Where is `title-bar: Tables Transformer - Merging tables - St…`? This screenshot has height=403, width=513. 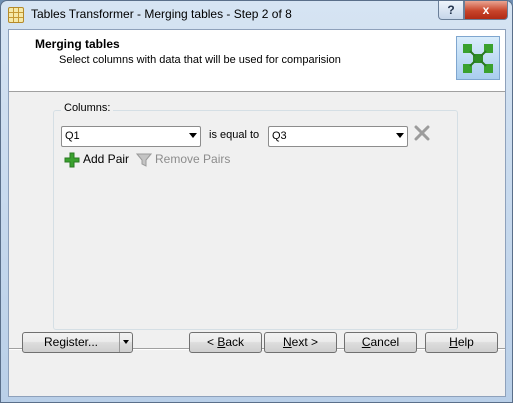
title-bar: Tables Transformer - Merging tables - St… is located at coordinates (256, 15).